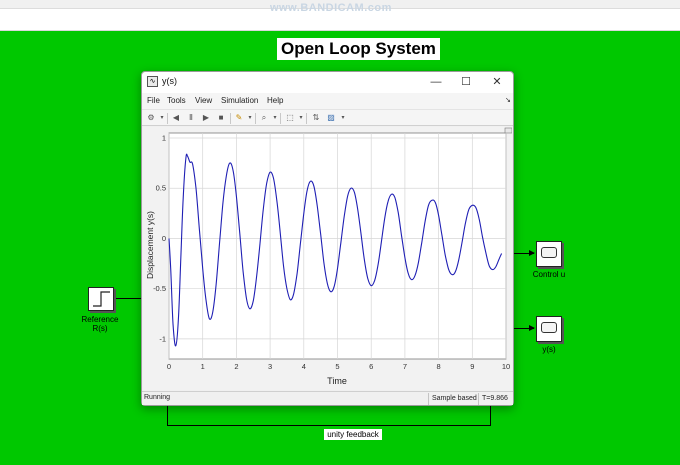  What do you see at coordinates (250, 118) in the screenshot?
I see `highlight-dropdown-icon: ▾` at bounding box center [250, 118].